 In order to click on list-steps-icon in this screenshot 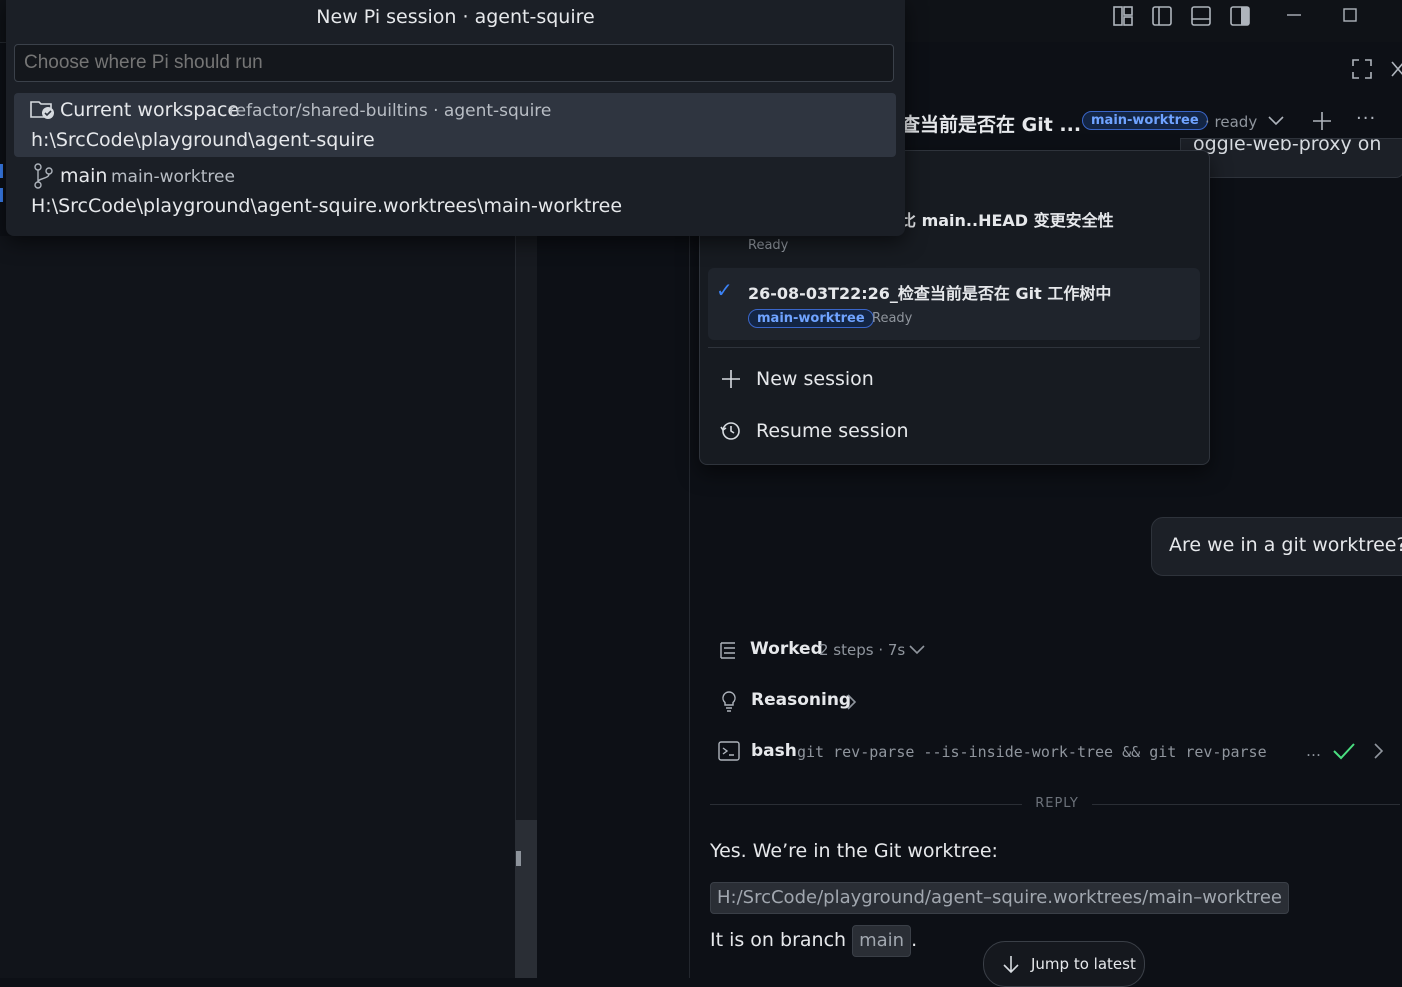, I will do `click(727, 650)`.